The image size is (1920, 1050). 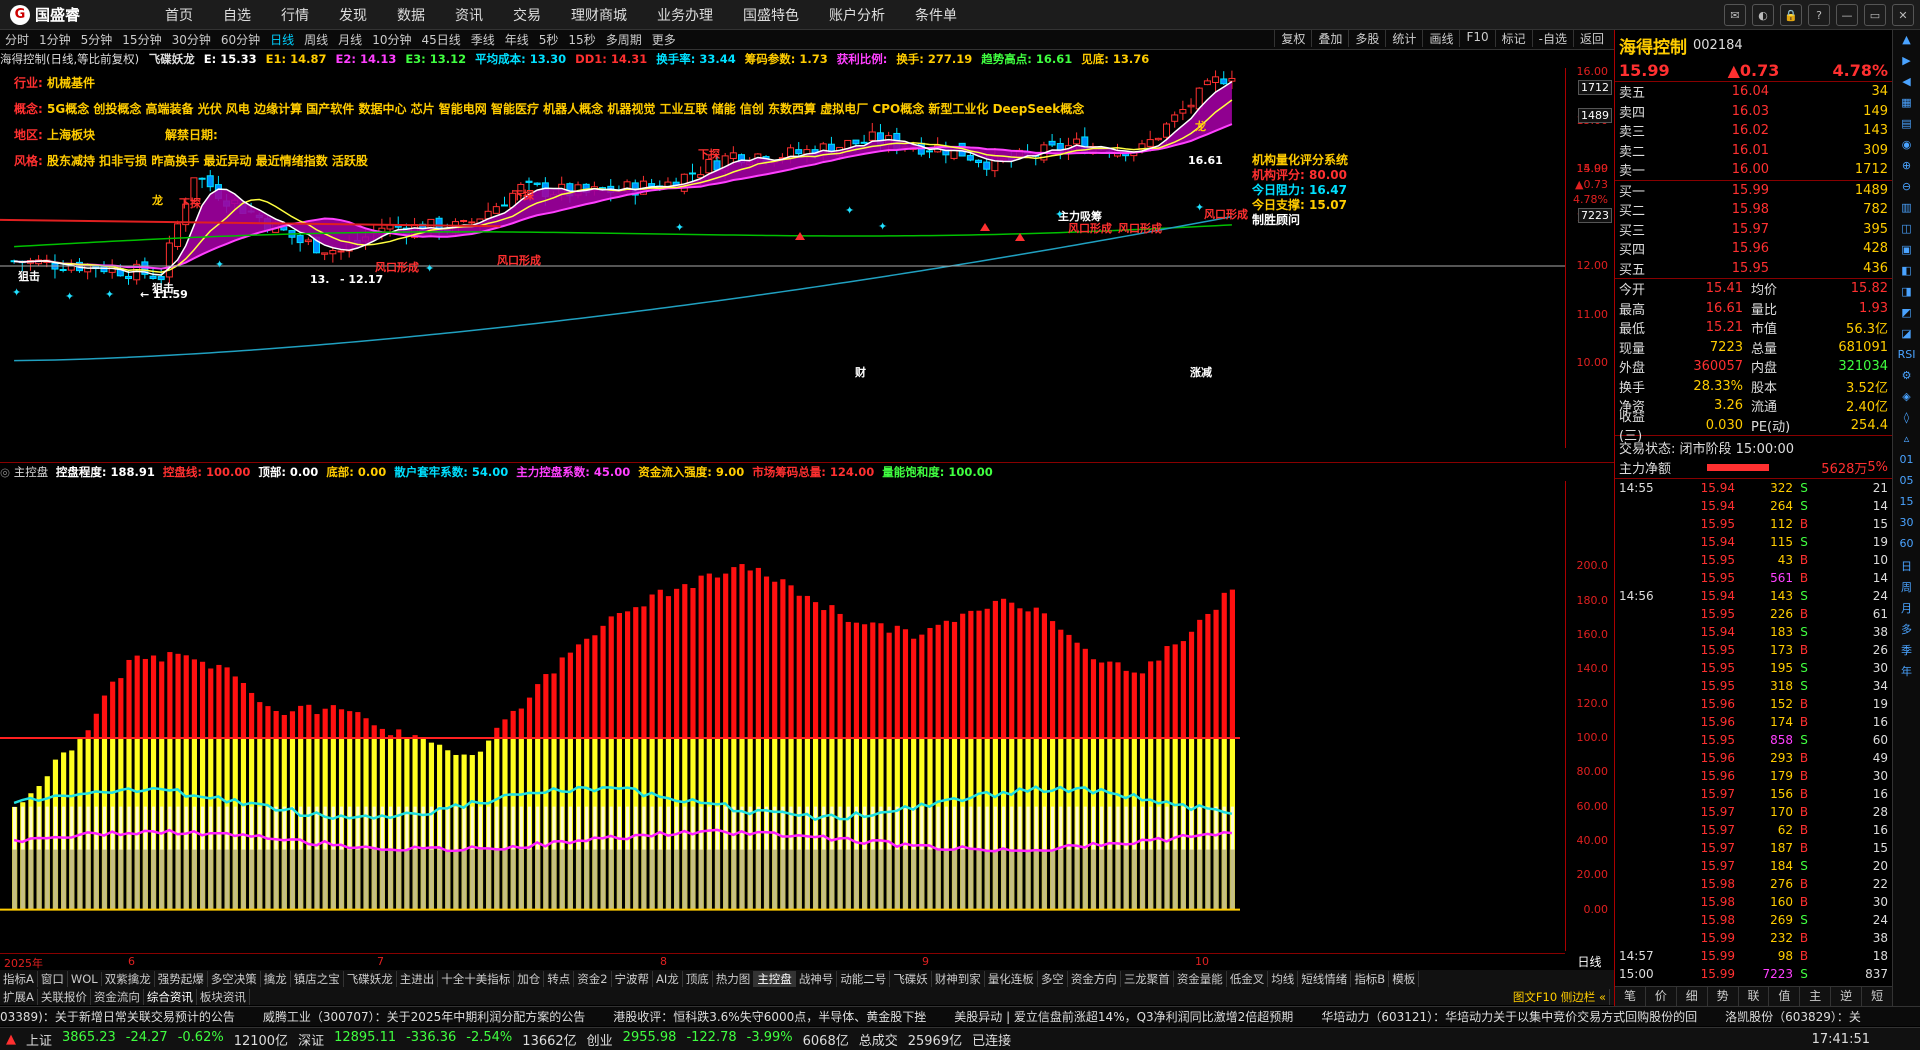 I want to click on chart-button: F10, so click(x=1476, y=38).